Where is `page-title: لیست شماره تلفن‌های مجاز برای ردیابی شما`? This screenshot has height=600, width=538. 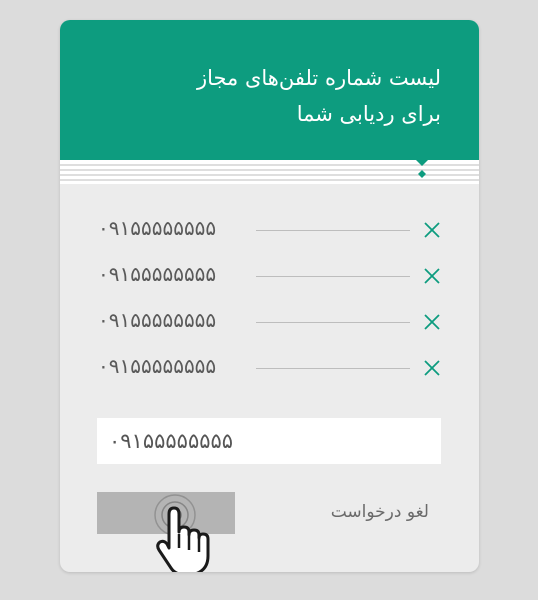 page-title: لیست شماره تلفن‌های مجاز برای ردیابی شما is located at coordinates (271, 96).